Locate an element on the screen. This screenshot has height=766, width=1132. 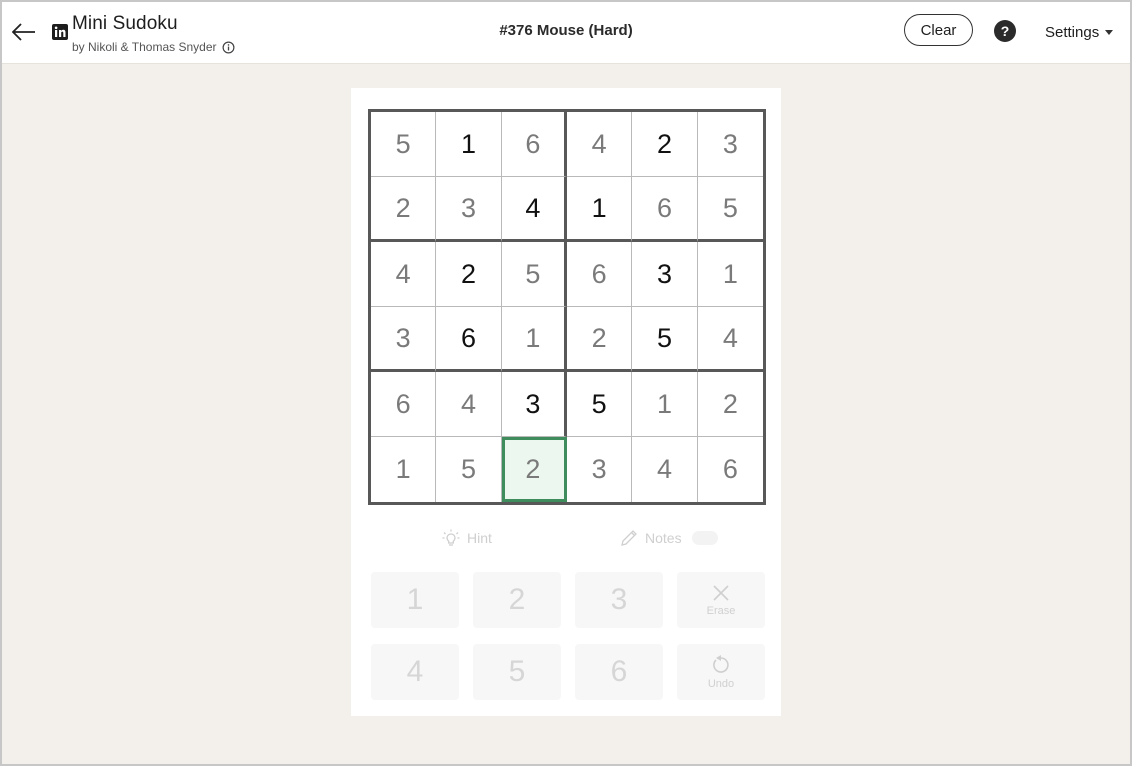
hint-label: Hint is located at coordinates (479, 538).